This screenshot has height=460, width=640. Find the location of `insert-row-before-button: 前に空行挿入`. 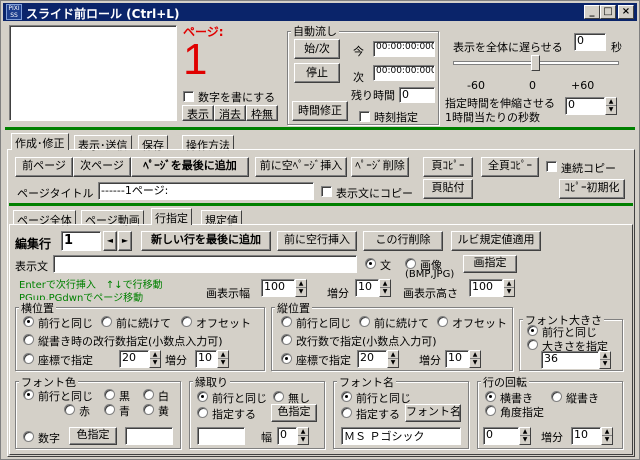

insert-row-before-button: 前に空行挿入 is located at coordinates (317, 241).